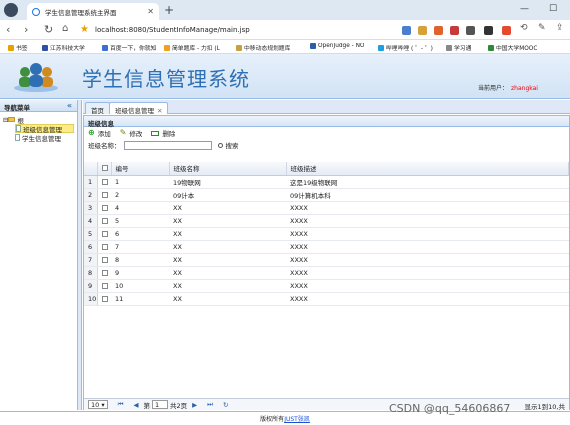 The width and height of the screenshot is (570, 425). I want to click on next-page-icon: ▶, so click(194, 405).